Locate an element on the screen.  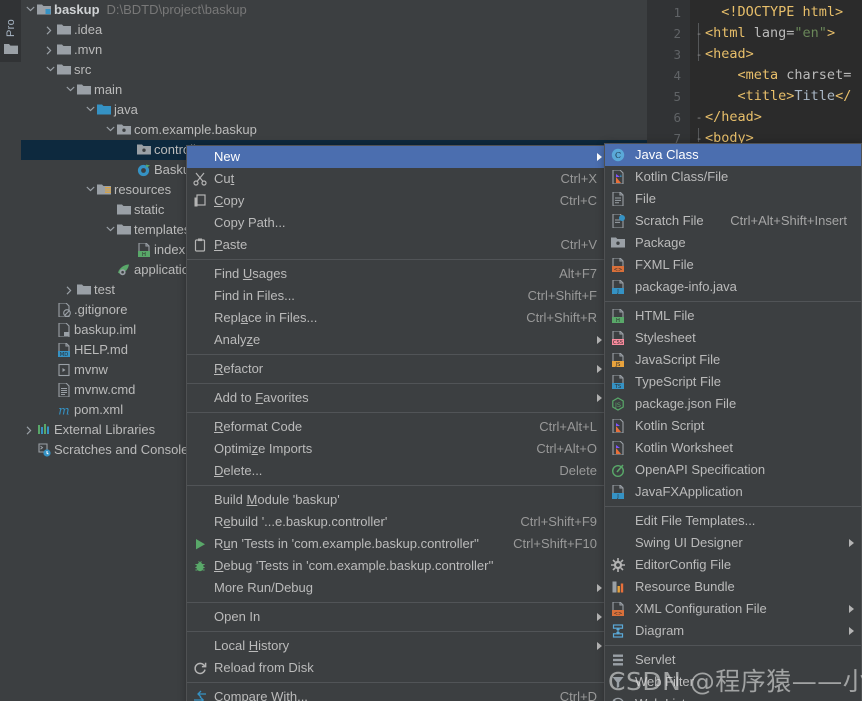
menu-item: J JavaFXApplication is located at coordinates (733, 492).